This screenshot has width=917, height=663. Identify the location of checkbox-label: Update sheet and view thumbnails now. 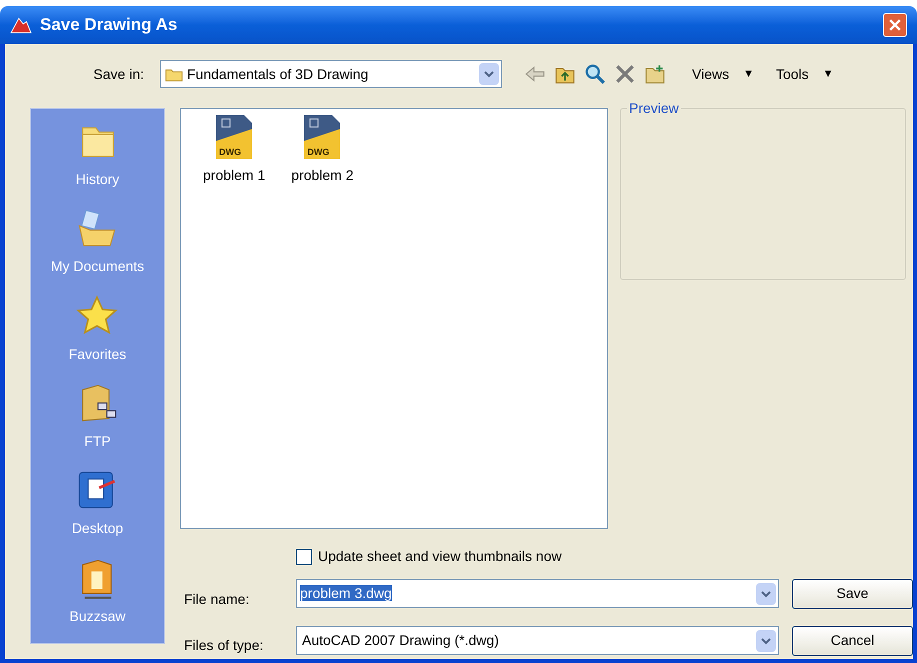
(440, 556).